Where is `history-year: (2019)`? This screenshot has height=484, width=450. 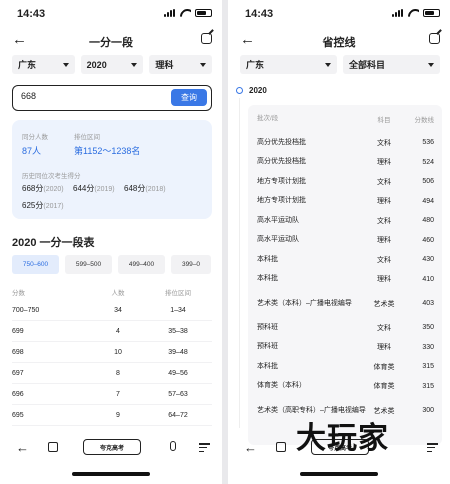 history-year: (2019) is located at coordinates (104, 189).